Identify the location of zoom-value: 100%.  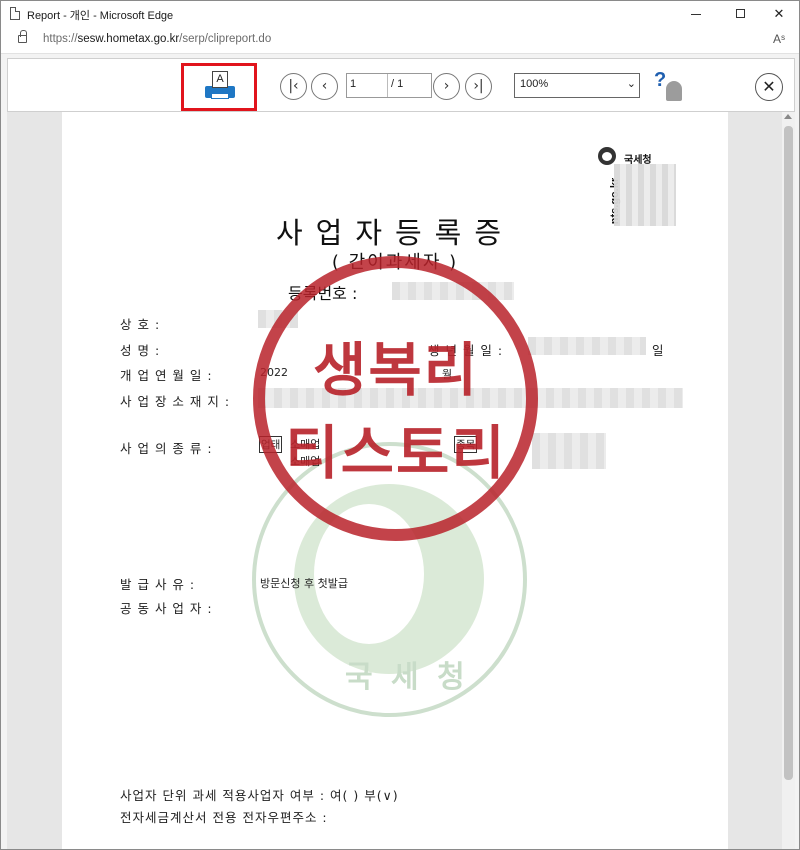
(534, 84).